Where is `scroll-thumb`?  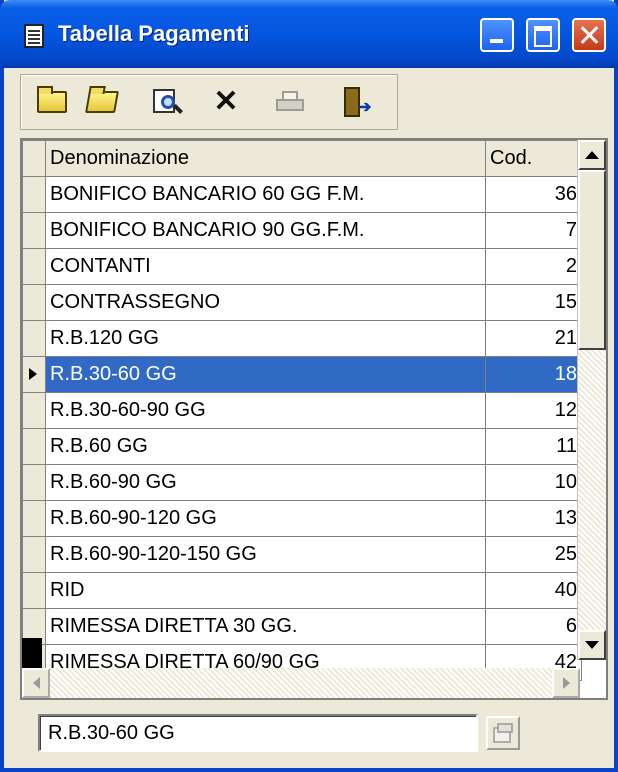
scroll-thumb is located at coordinates (592, 260).